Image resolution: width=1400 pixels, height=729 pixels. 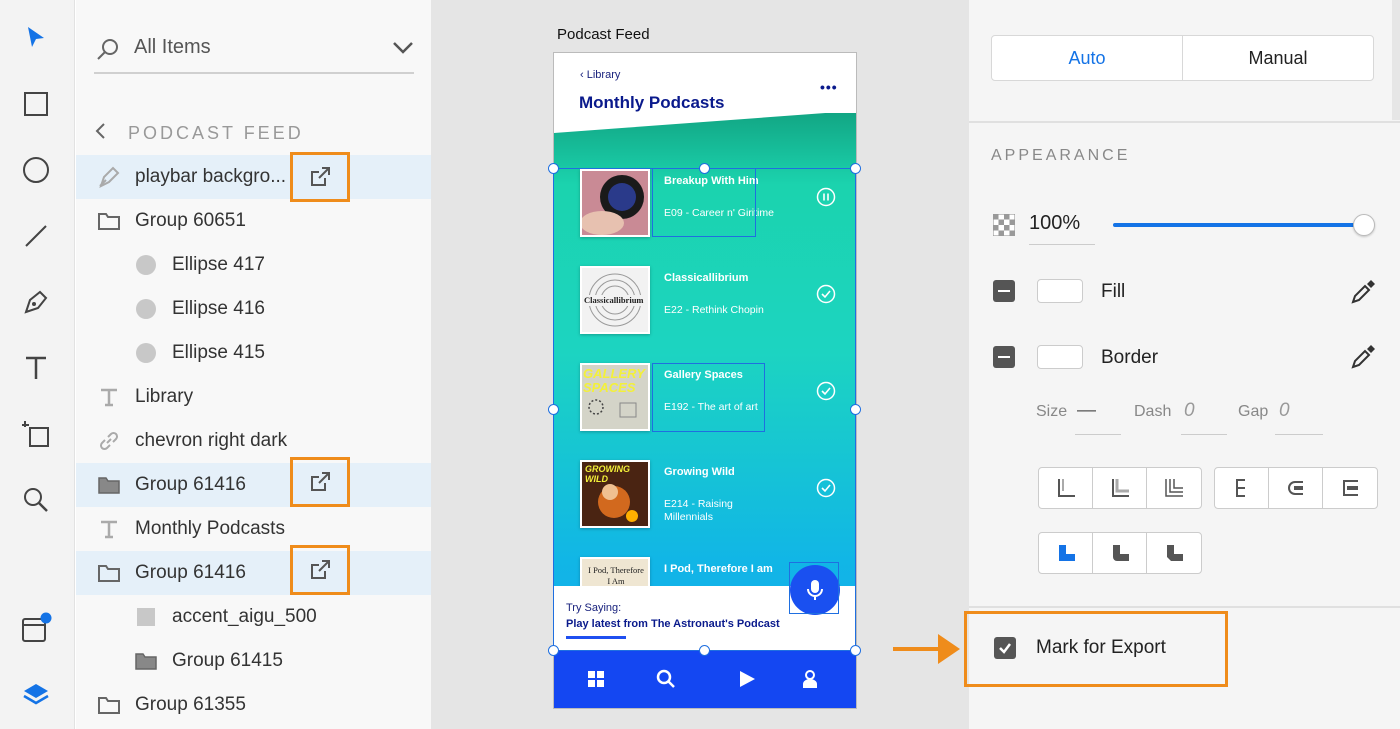 What do you see at coordinates (1174, 488) in the screenshot?
I see `cap-square-icon` at bounding box center [1174, 488].